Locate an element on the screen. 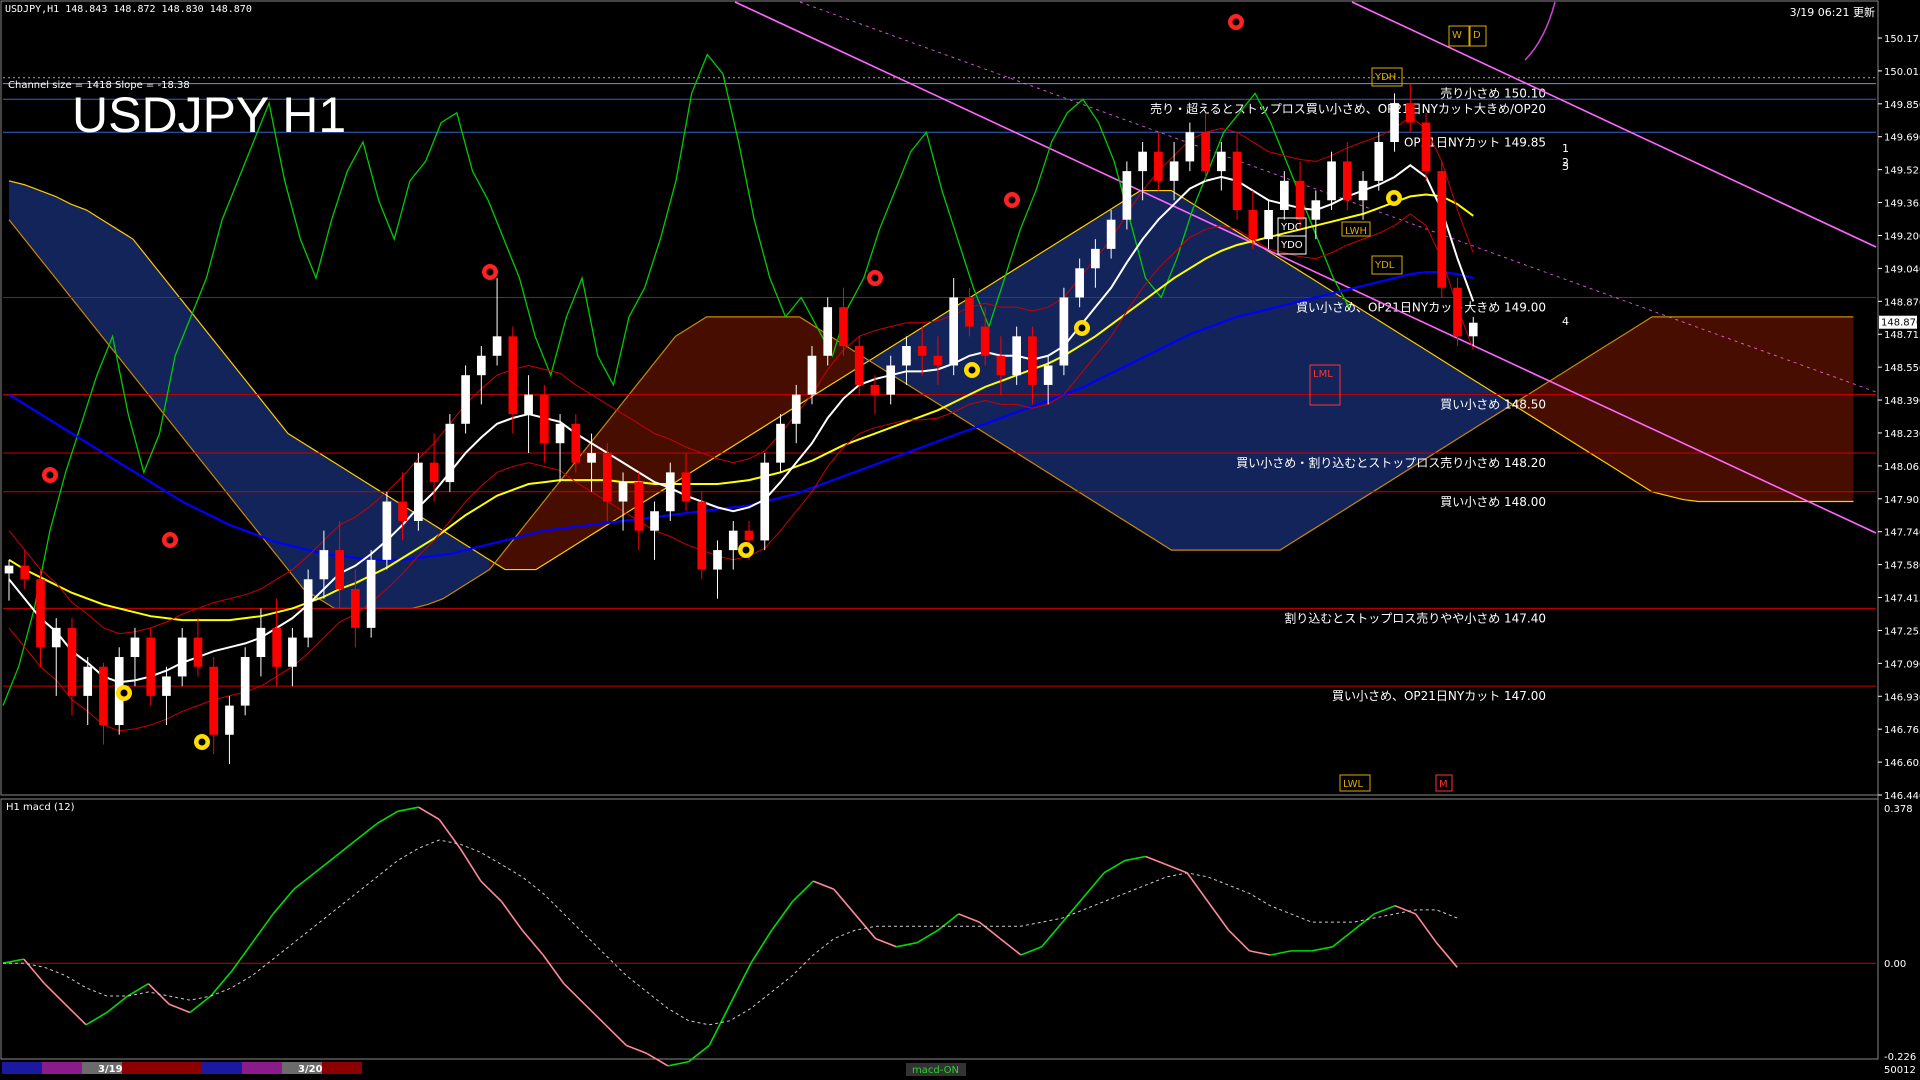 The height and width of the screenshot is (1080, 1920). fib-label: 3 is located at coordinates (1565, 166).